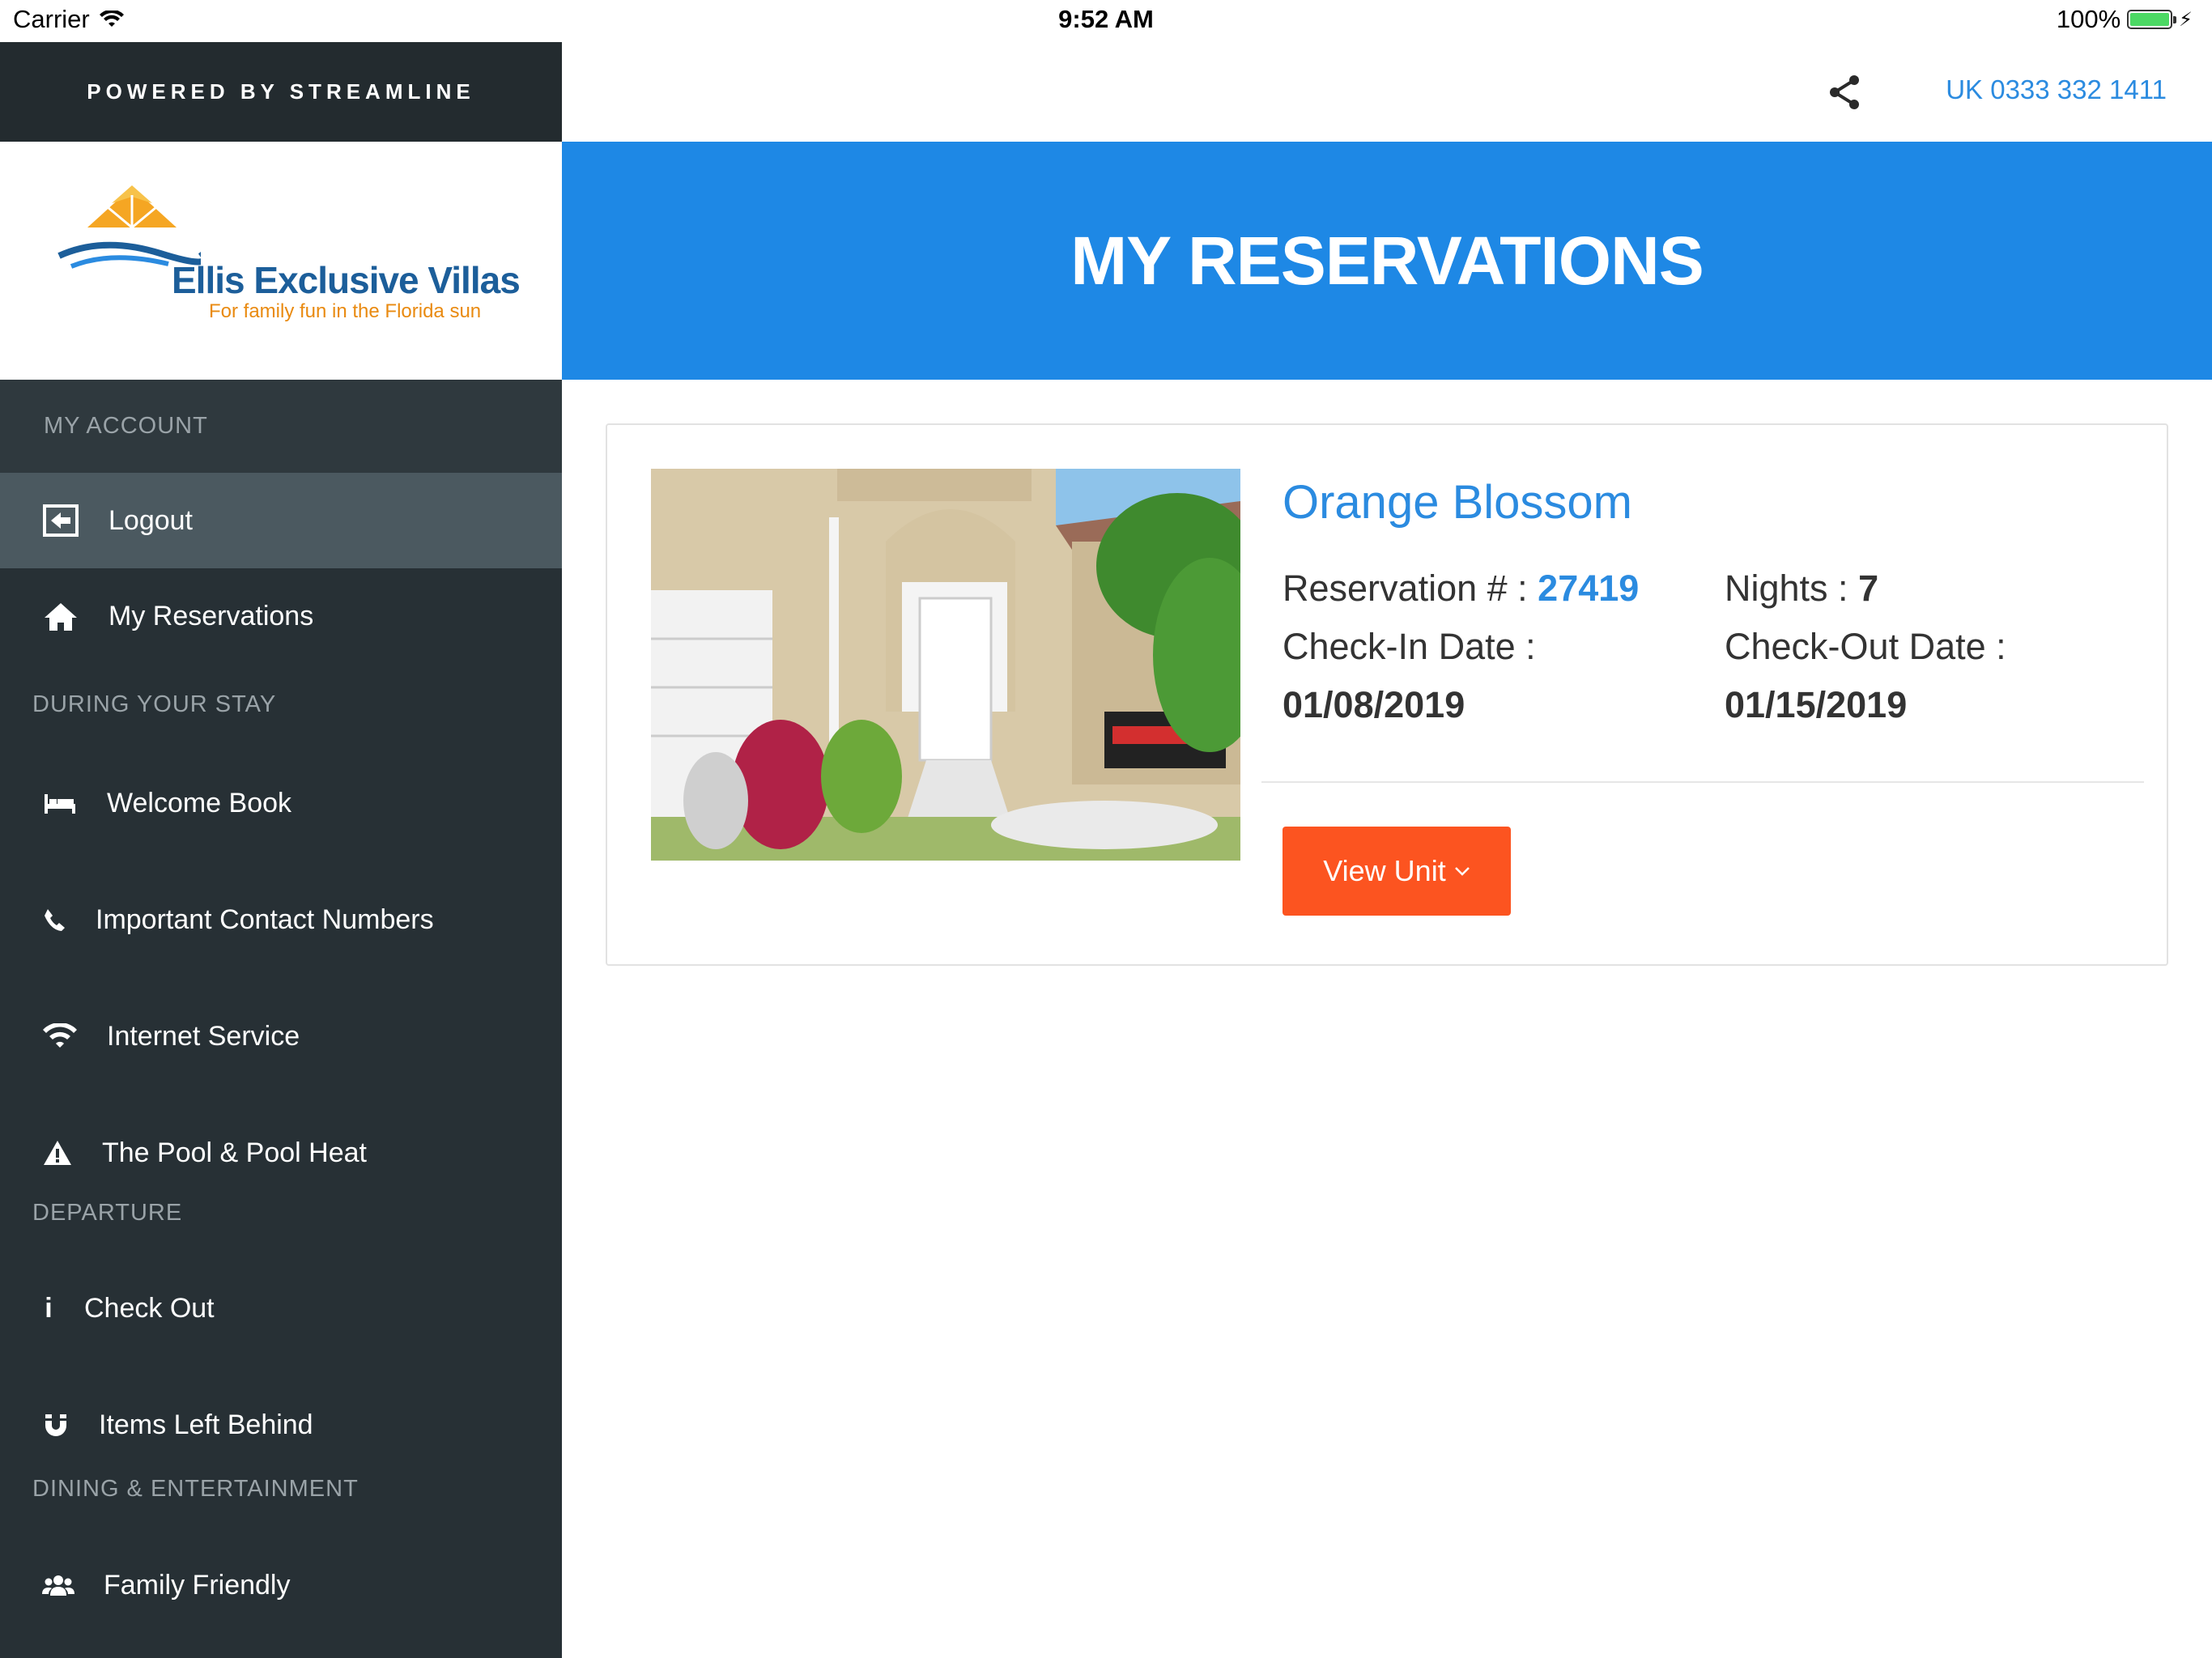  What do you see at coordinates (150, 1308) in the screenshot?
I see `sidebar-item-label: Check Out` at bounding box center [150, 1308].